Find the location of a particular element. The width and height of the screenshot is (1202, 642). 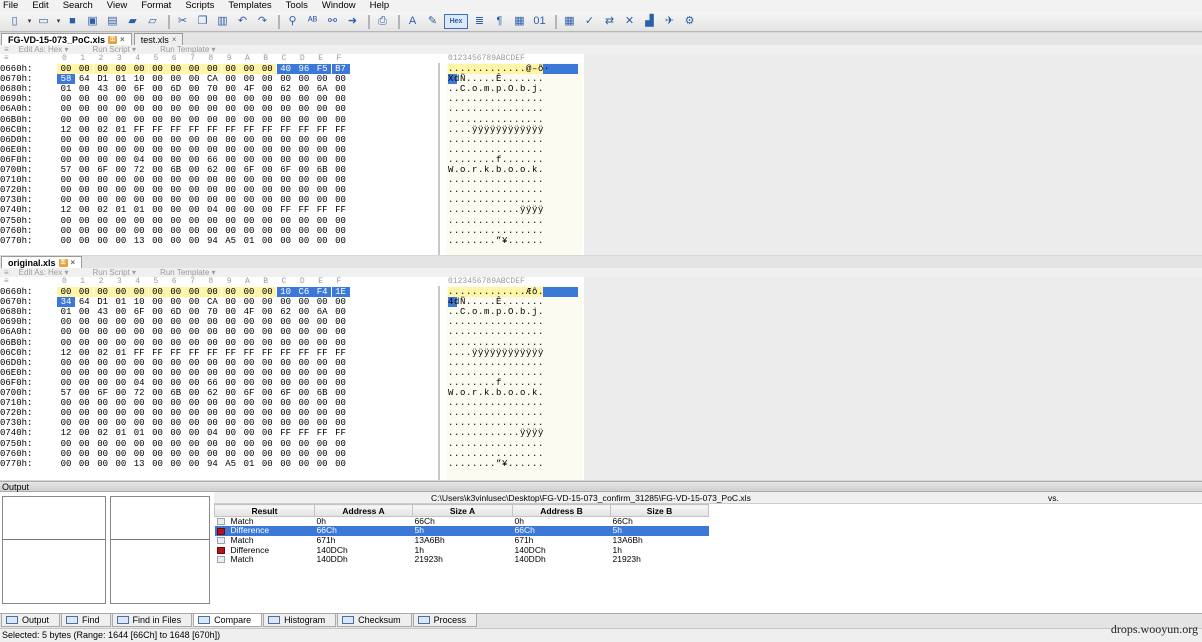

ascii-text: .............@–õ· is located at coordinates (513, 69).